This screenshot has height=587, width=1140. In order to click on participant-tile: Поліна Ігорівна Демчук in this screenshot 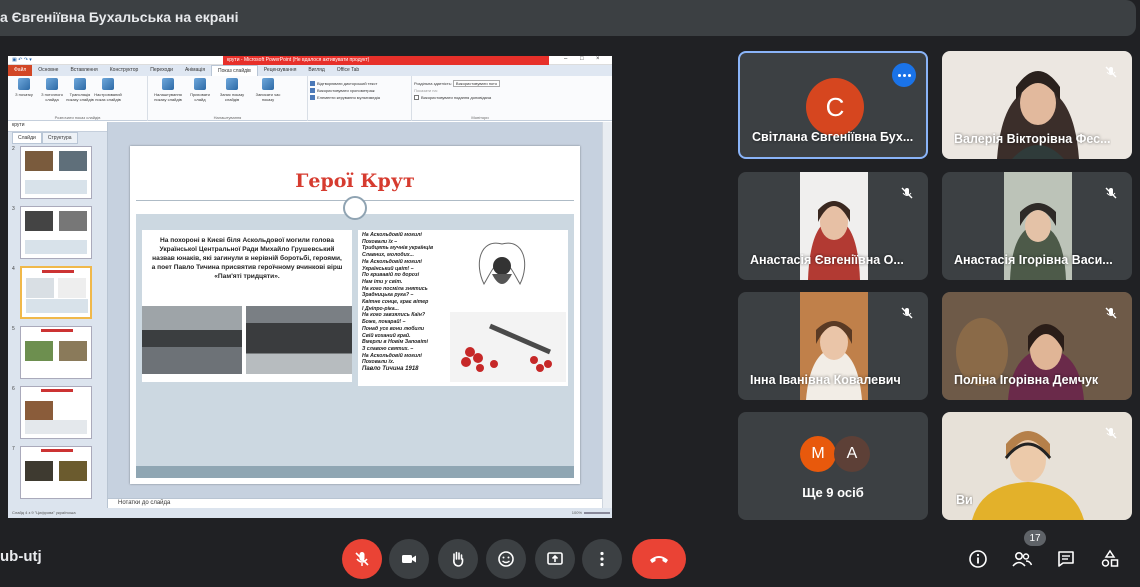, I will do `click(1037, 346)`.